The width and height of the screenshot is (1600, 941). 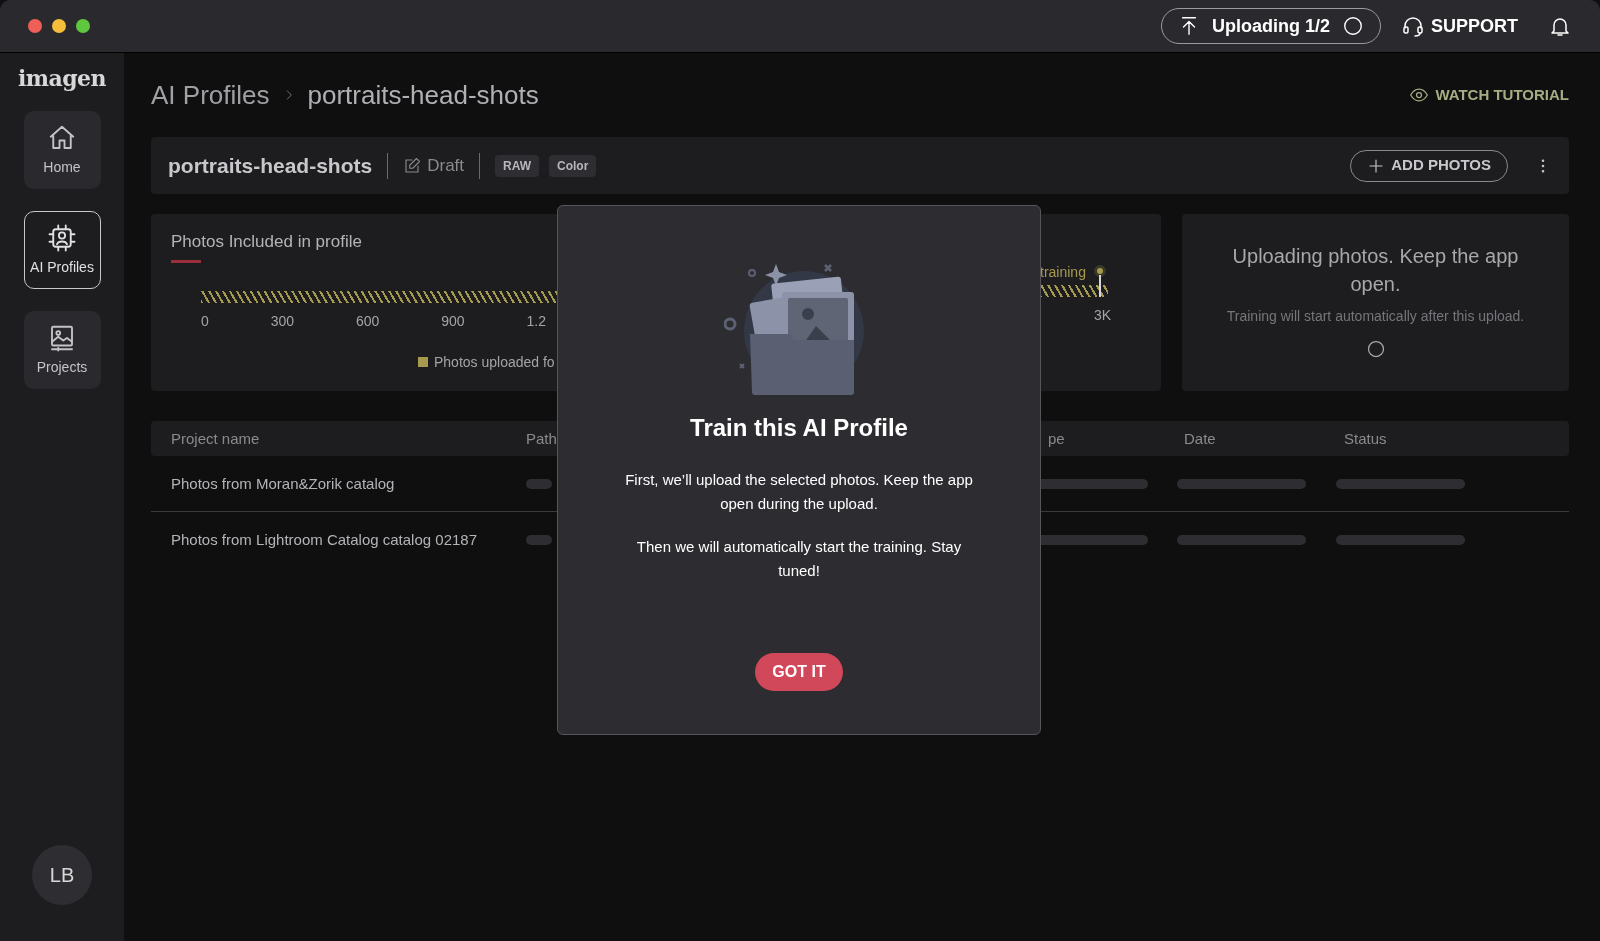 I want to click on breadcrumb-item: AI Profiles, so click(x=210, y=95).